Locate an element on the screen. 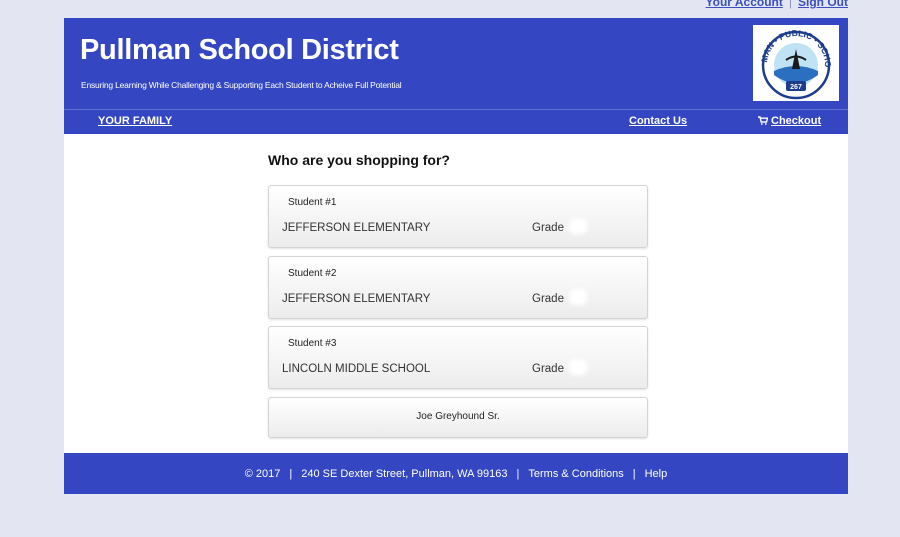 Image resolution: width=900 pixels, height=537 pixels. nav-checkout: Checkout is located at coordinates (789, 121).